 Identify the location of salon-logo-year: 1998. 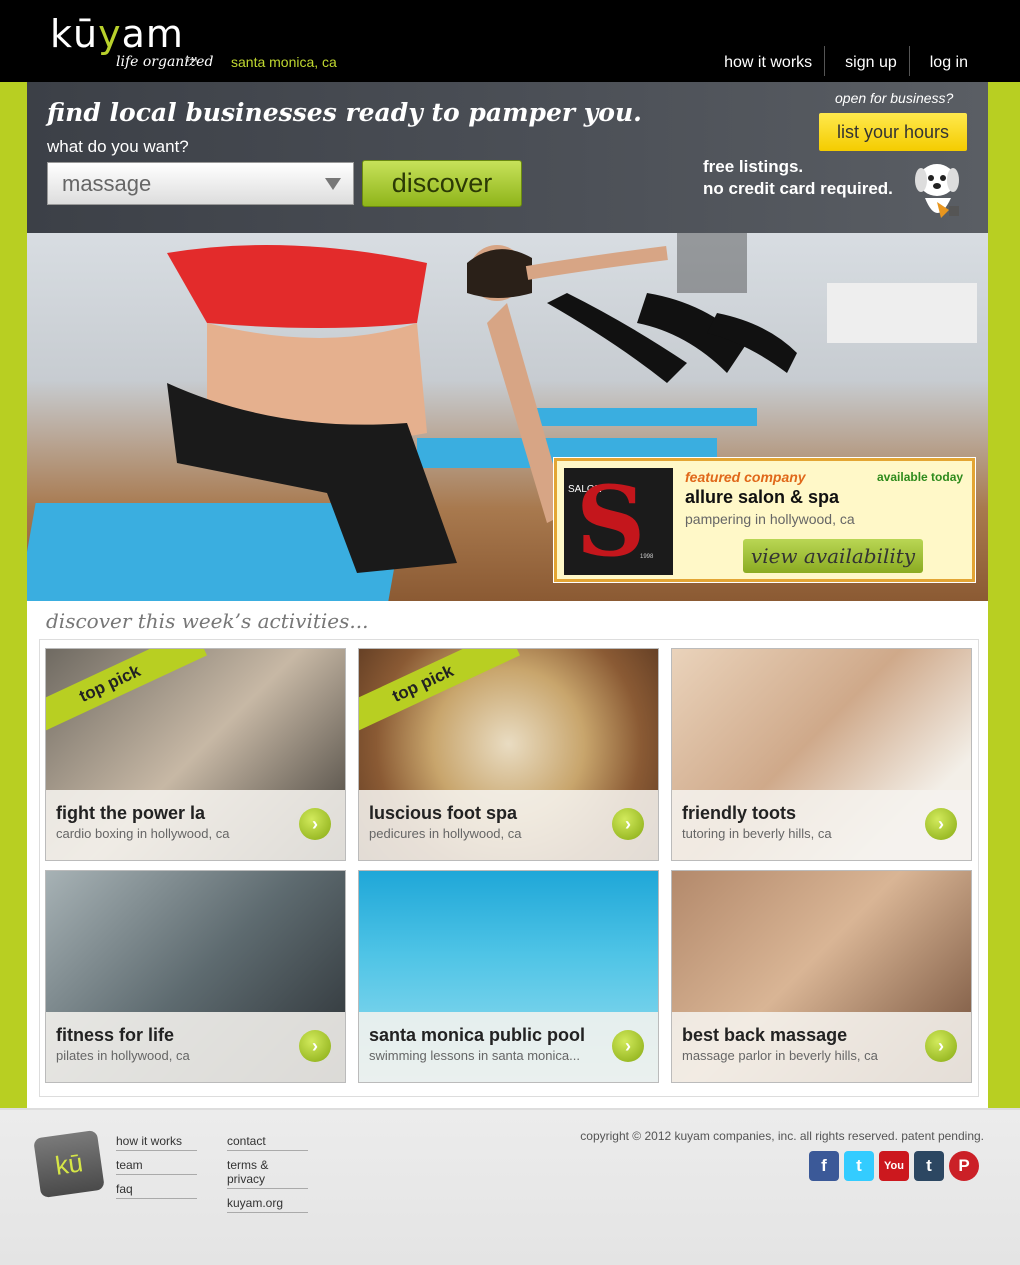
(647, 557).